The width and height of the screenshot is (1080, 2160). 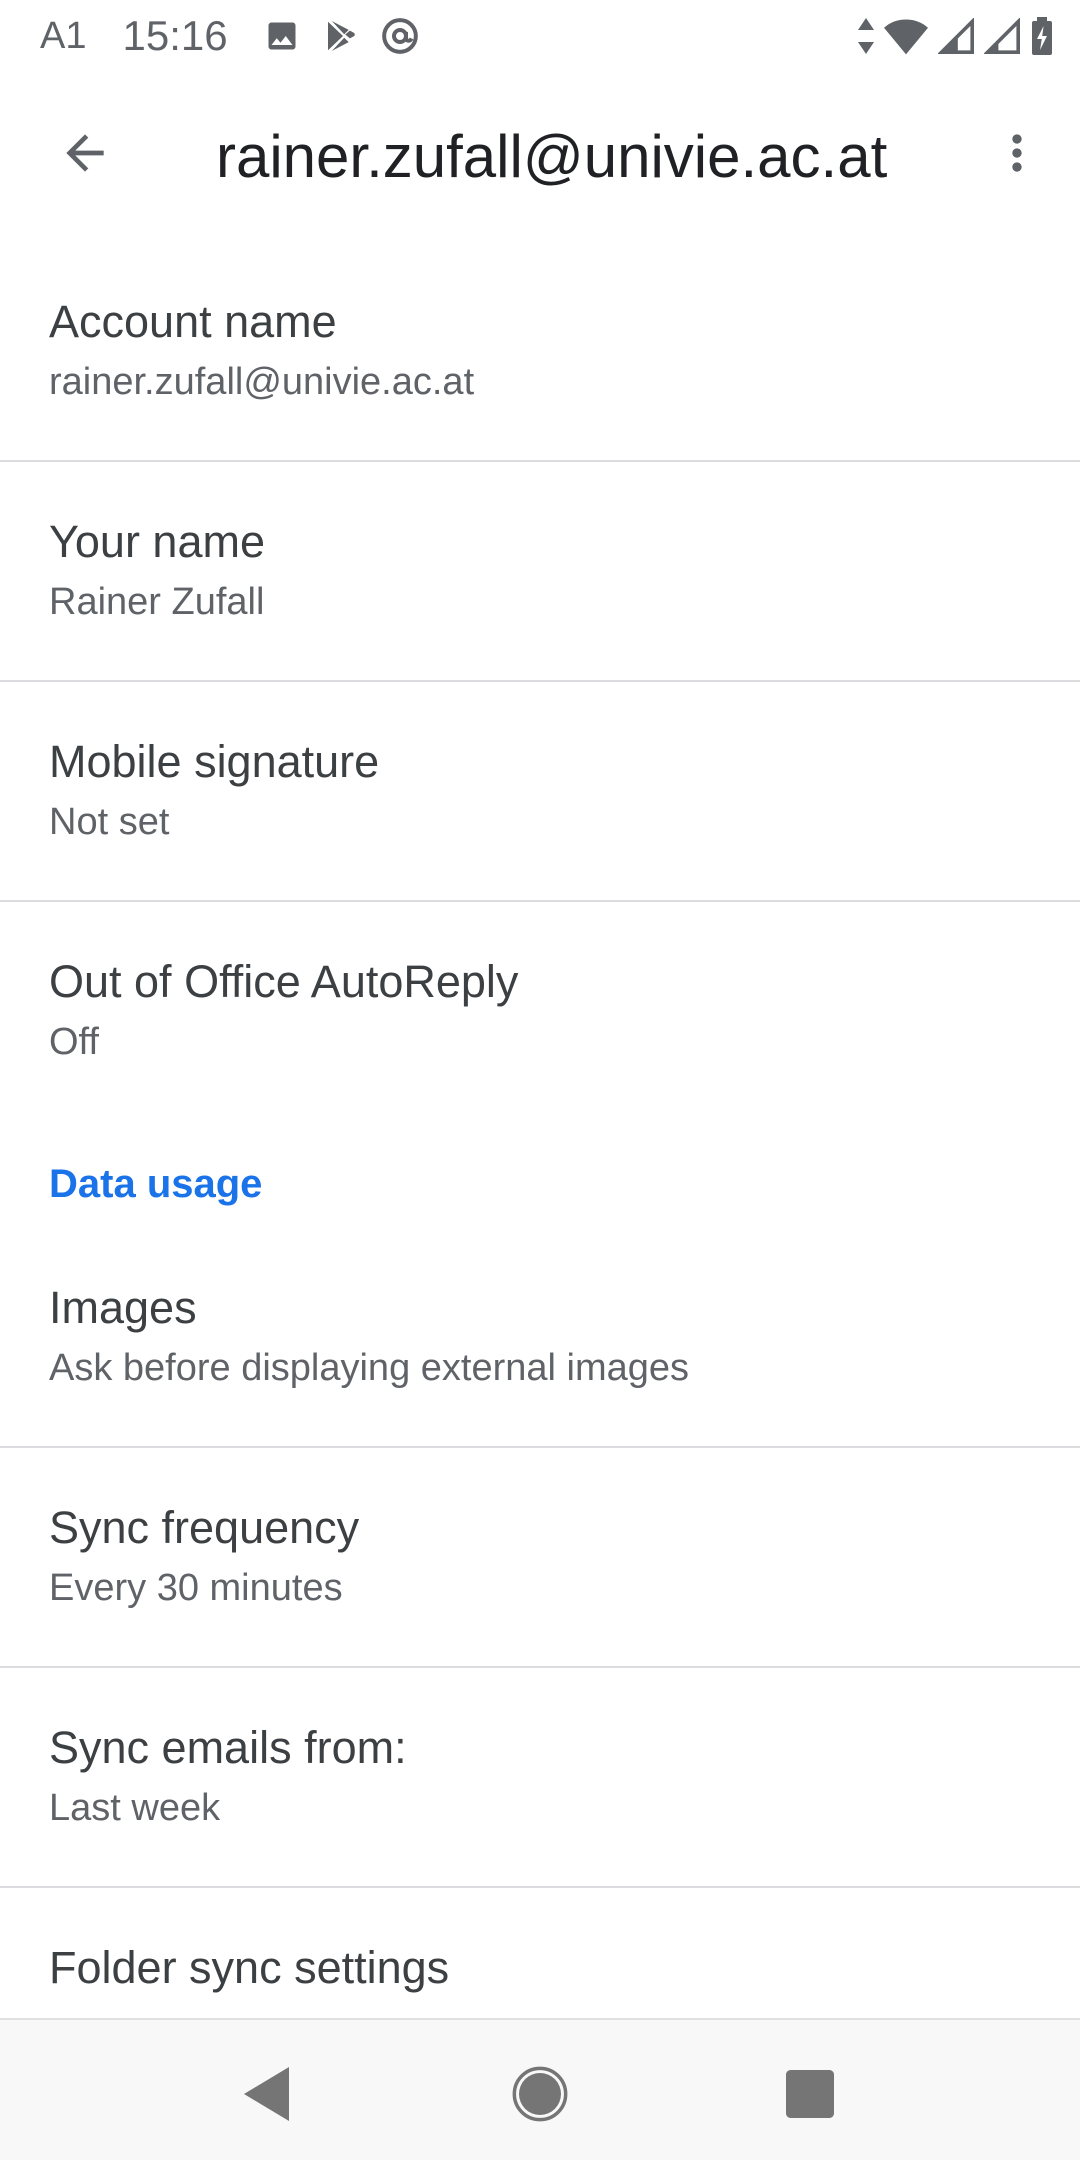 What do you see at coordinates (175, 35) in the screenshot?
I see `status-clock: 15:16` at bounding box center [175, 35].